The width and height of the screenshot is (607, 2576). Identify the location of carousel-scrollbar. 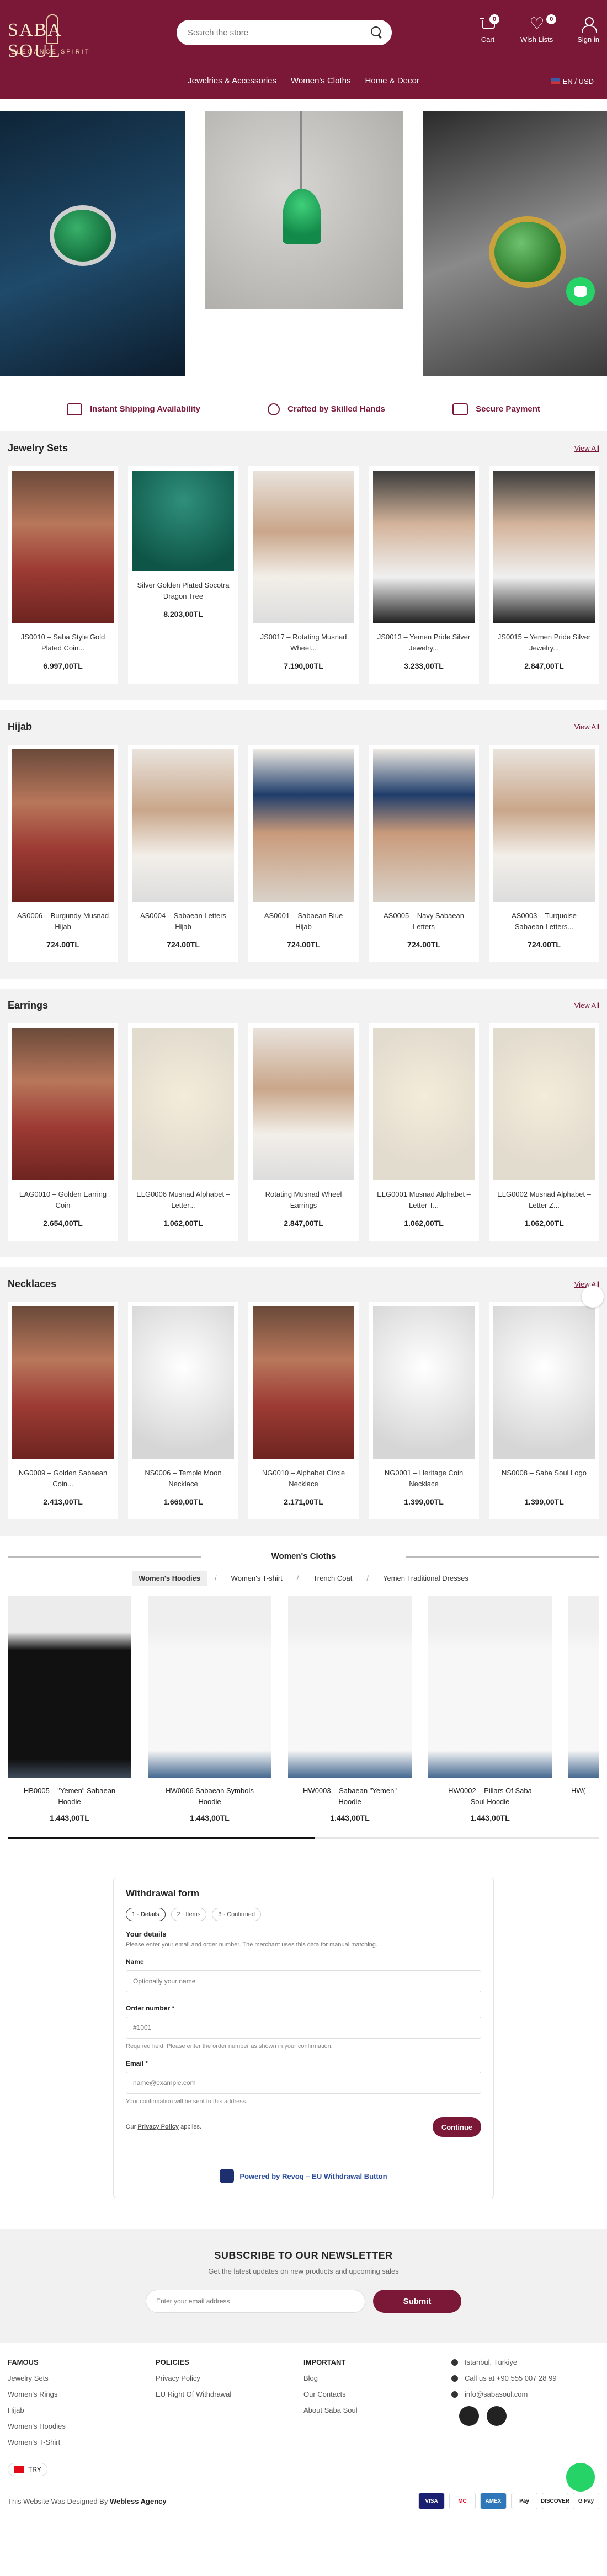
(303, 1838).